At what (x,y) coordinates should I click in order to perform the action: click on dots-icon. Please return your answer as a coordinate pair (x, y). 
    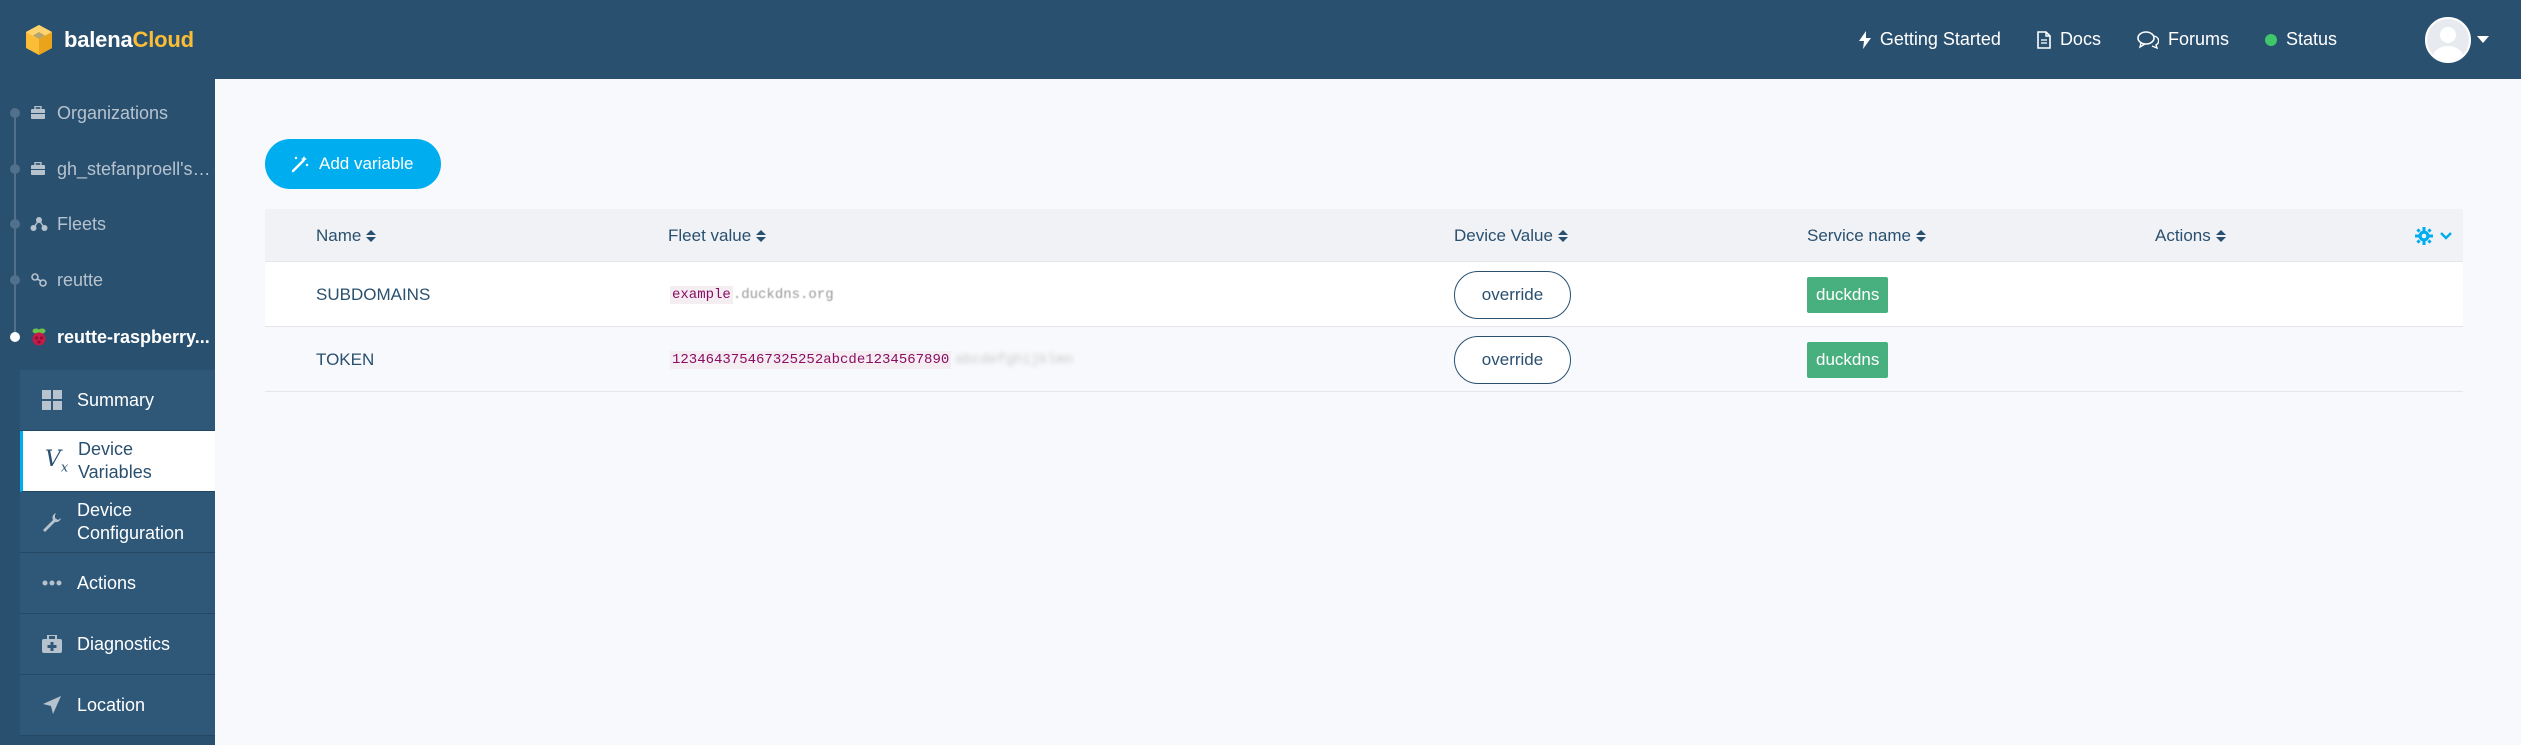
    Looking at the image, I should click on (52, 583).